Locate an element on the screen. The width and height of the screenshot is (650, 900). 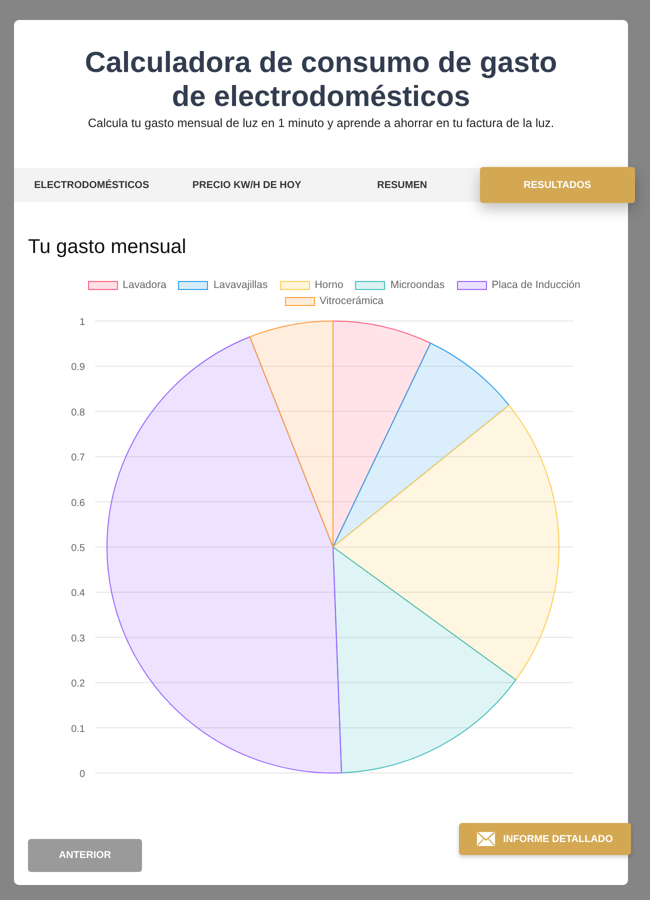
page-subtitle: Calcula tu gasto mensual de luz en 1 minuto y aprende a ahorrar en tu factura de la luz. is located at coordinates (321, 123).